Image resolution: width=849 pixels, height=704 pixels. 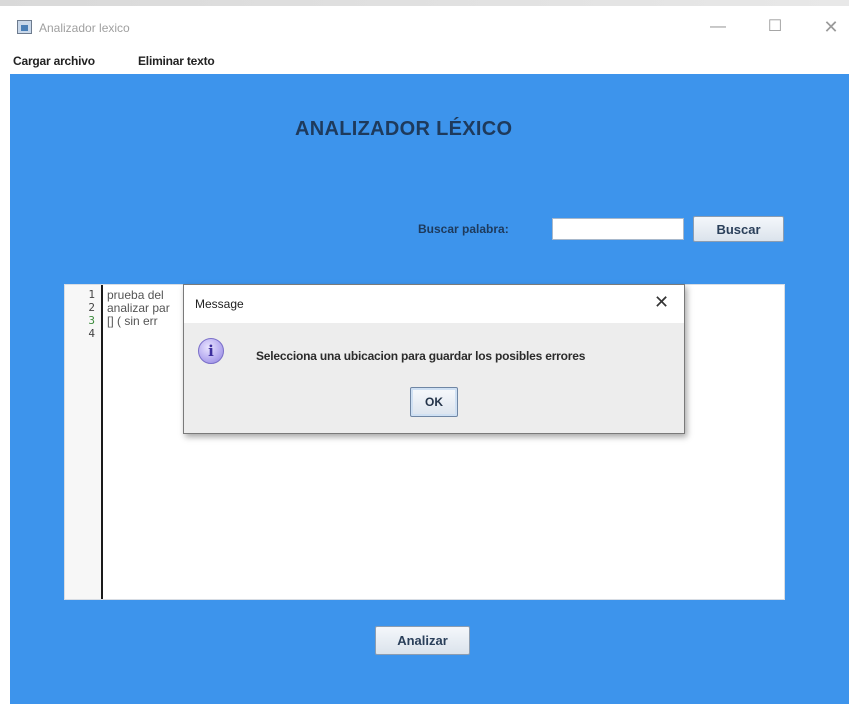 What do you see at coordinates (91, 294) in the screenshot?
I see `line-number: 1` at bounding box center [91, 294].